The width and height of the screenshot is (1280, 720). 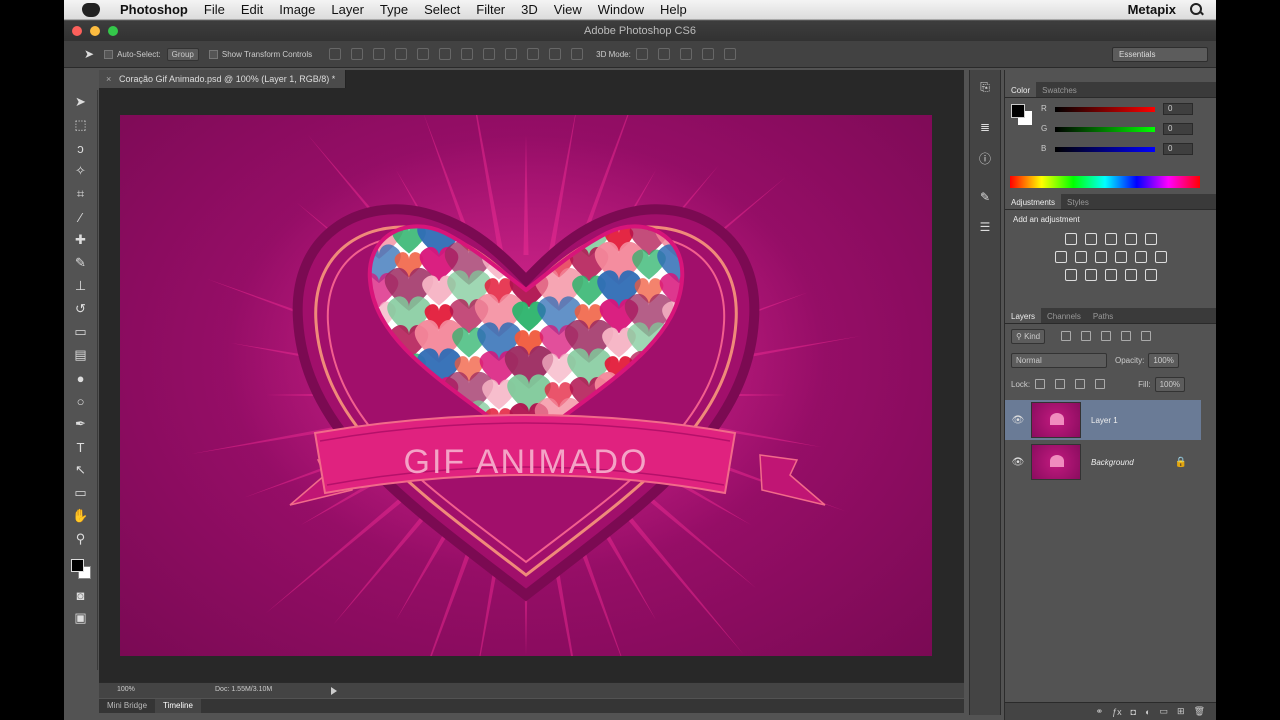 What do you see at coordinates (621, 9) in the screenshot?
I see `menu-window: Window` at bounding box center [621, 9].